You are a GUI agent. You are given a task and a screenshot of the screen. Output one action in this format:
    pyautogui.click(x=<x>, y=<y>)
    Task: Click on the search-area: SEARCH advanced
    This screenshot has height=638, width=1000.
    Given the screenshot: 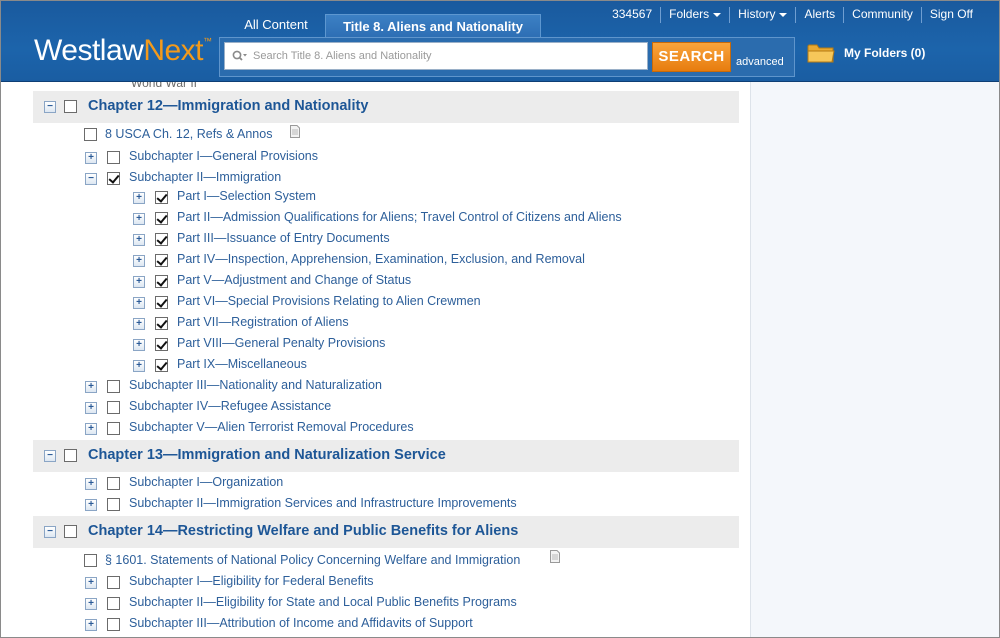 What is the action you would take?
    pyautogui.click(x=507, y=57)
    